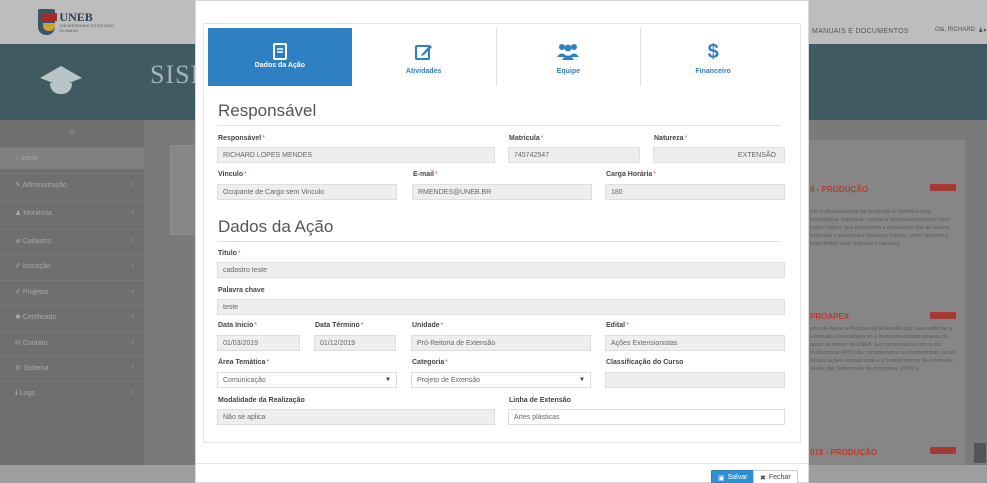  What do you see at coordinates (280, 52) in the screenshot?
I see `book-icon` at bounding box center [280, 52].